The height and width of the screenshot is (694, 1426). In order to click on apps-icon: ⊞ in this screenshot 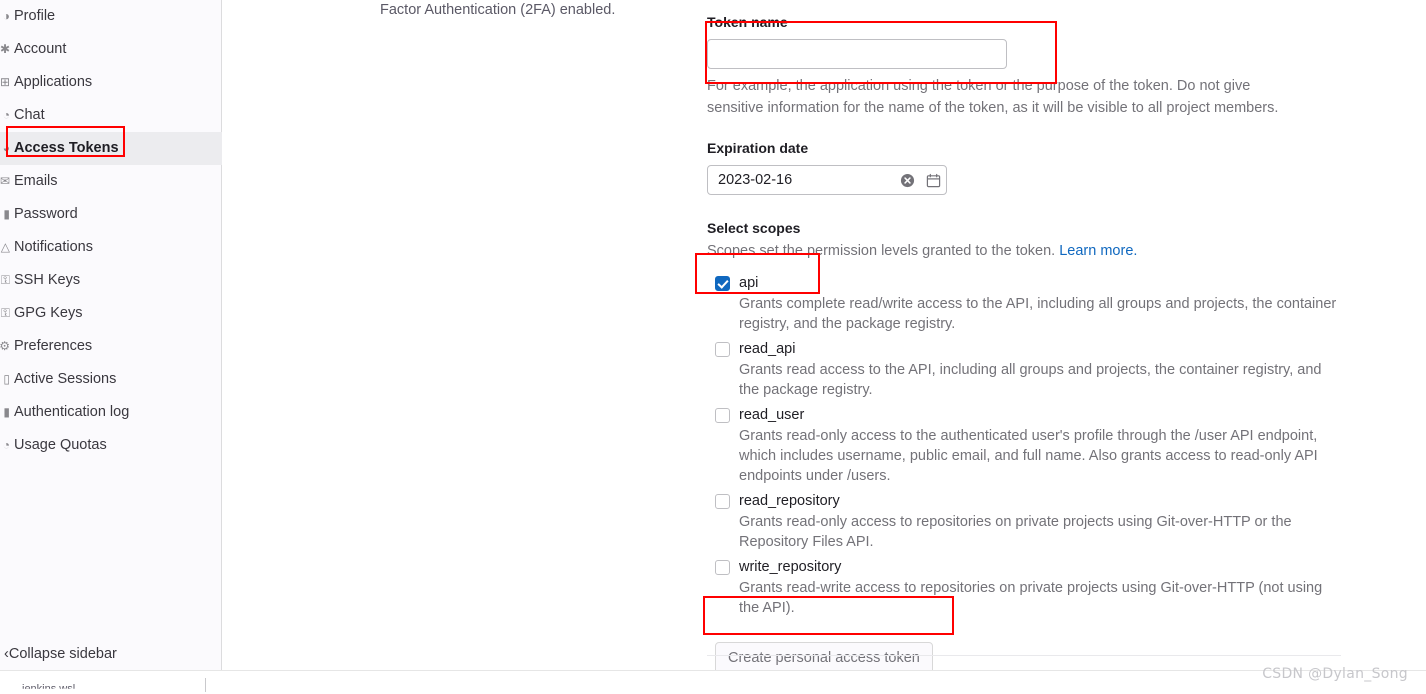, I will do `click(5, 82)`.